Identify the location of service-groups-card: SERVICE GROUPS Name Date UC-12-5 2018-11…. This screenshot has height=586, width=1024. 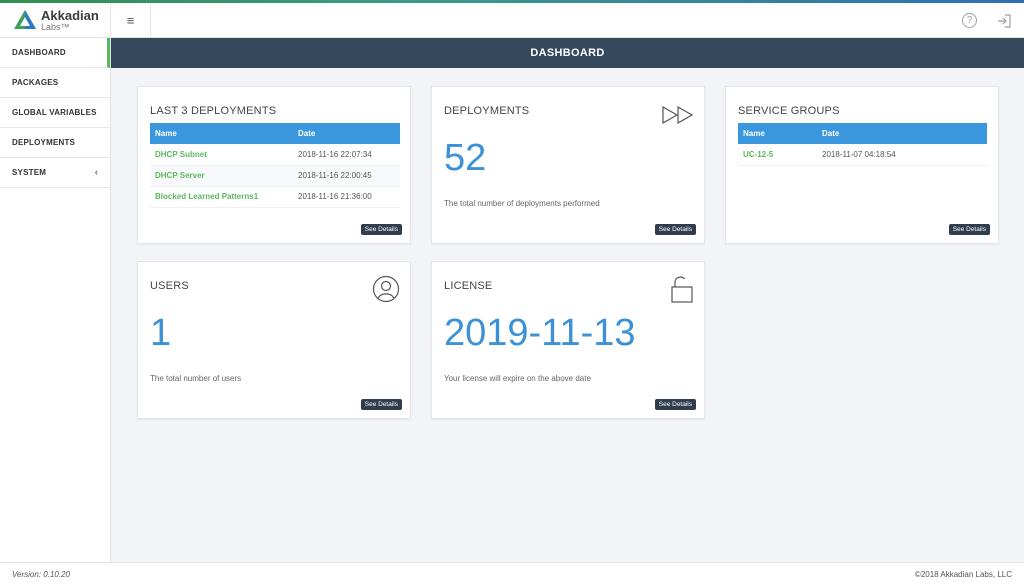
(862, 165).